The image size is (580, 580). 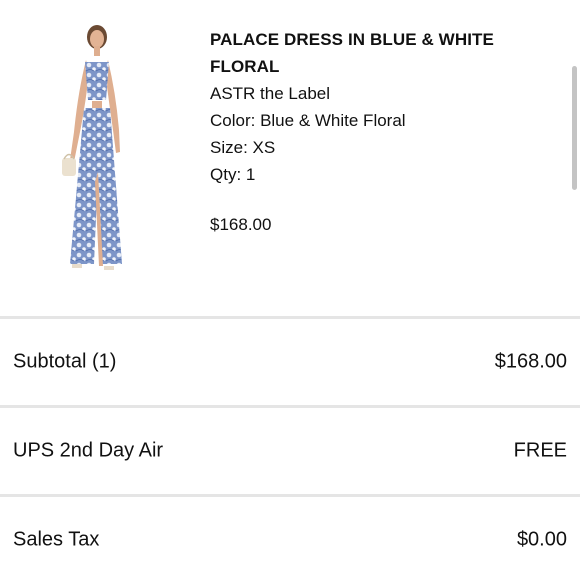 I want to click on product-brand: ASTR the Label, so click(x=270, y=93).